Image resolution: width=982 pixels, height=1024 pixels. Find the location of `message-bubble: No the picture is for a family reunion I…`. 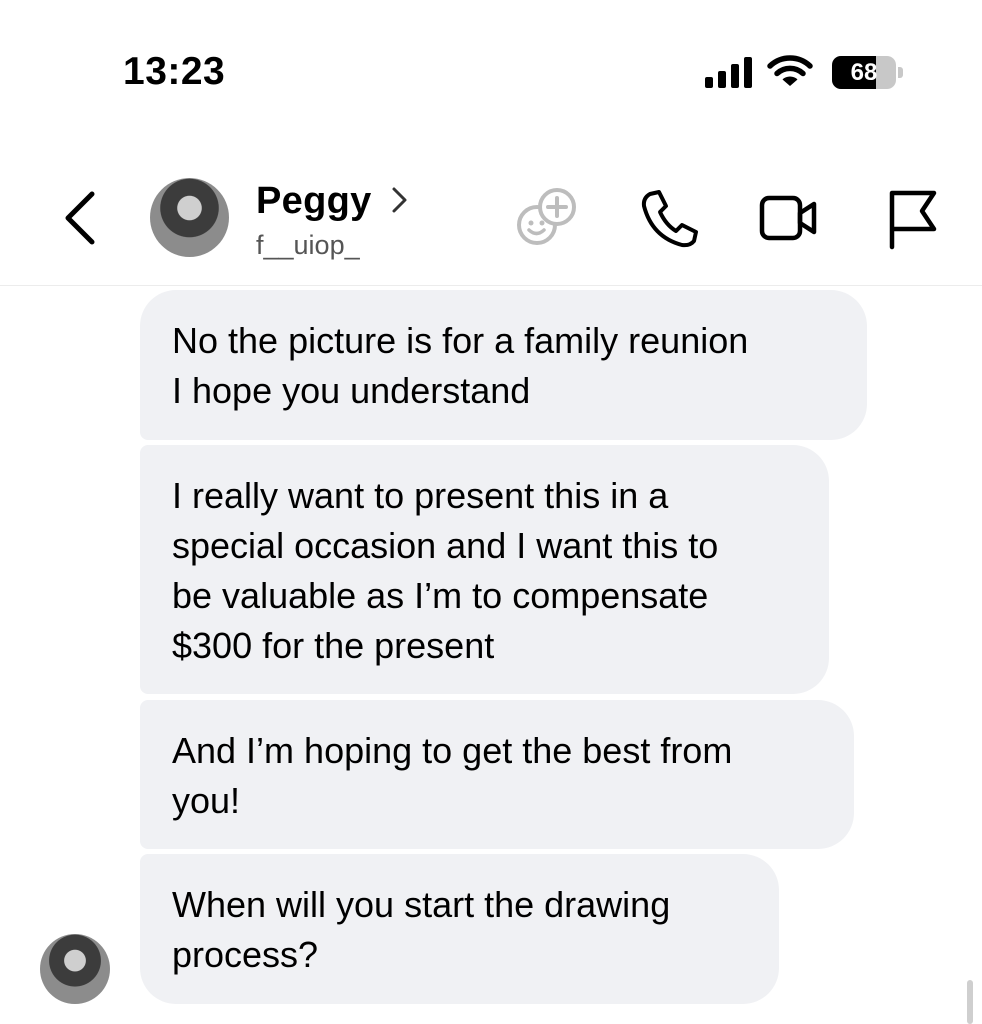

message-bubble: No the picture is for a family reunion I… is located at coordinates (503, 365).